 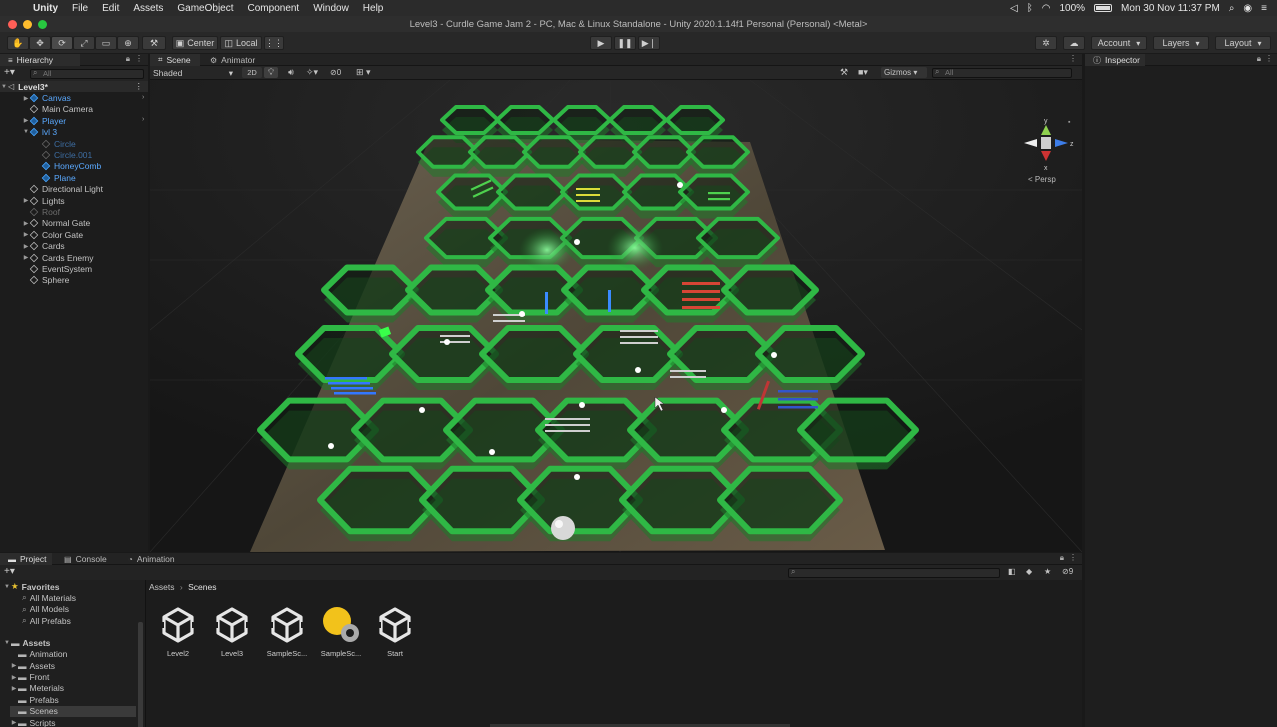 I want to click on inspector-lock-icon: 🔒︎, so click(x=1259, y=59).